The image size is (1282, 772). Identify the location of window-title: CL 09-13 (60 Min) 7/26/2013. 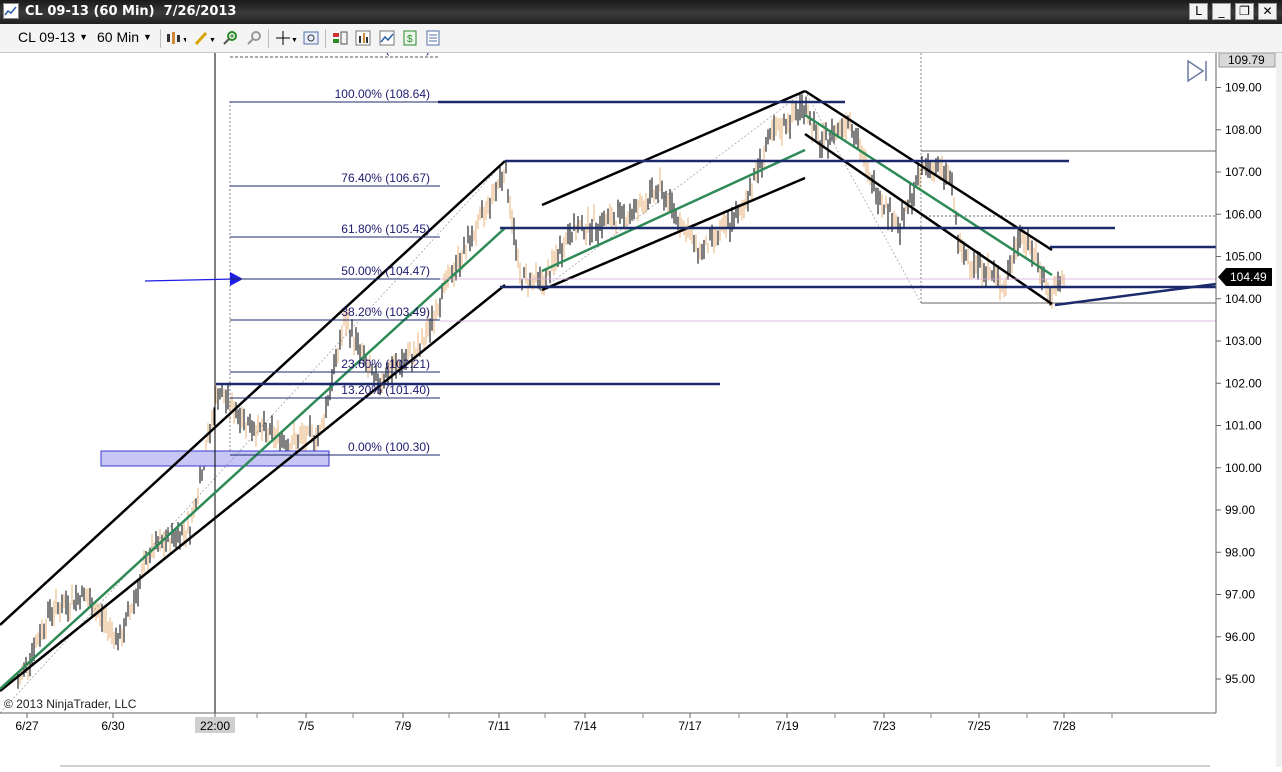
(131, 11).